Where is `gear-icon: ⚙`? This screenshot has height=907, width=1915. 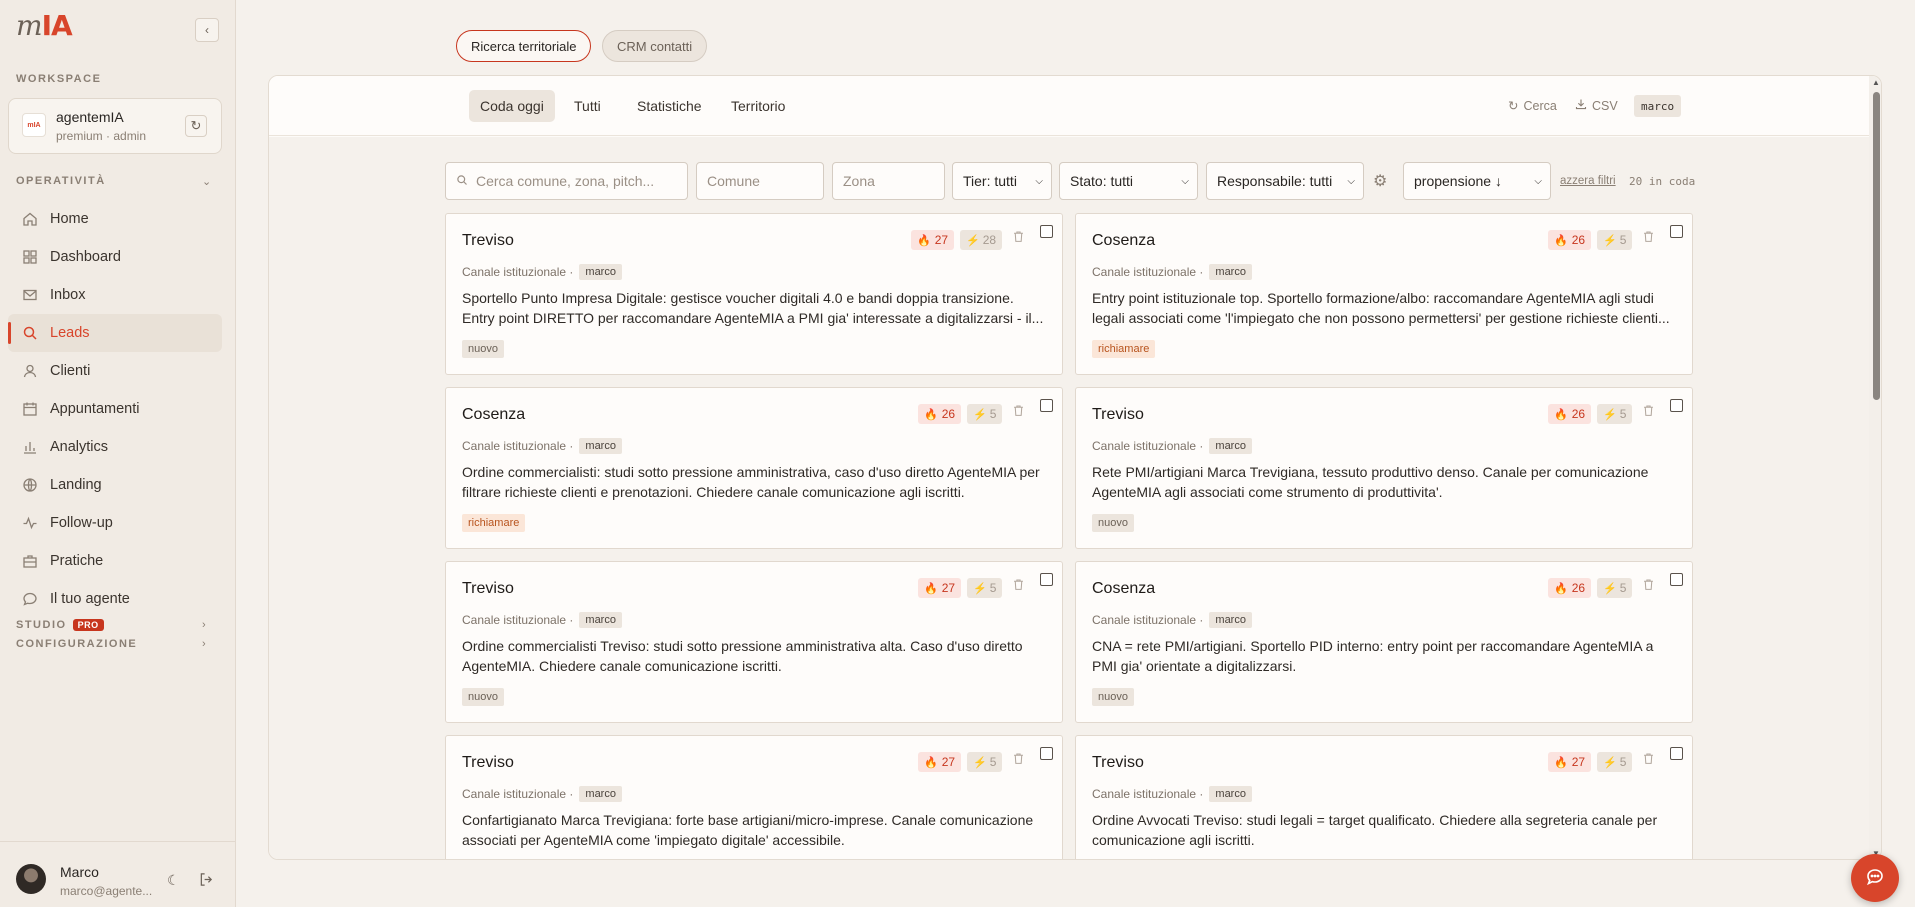 gear-icon: ⚙ is located at coordinates (1380, 181).